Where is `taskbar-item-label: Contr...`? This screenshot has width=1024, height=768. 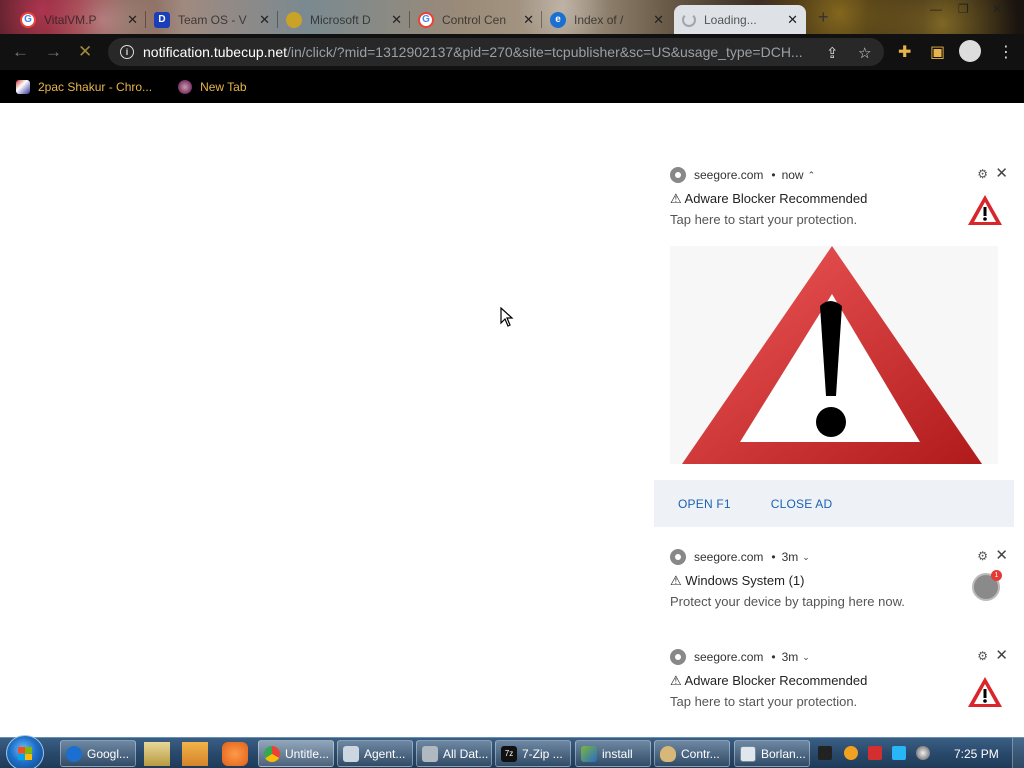
taskbar-item-label: Contr... is located at coordinates (700, 753).